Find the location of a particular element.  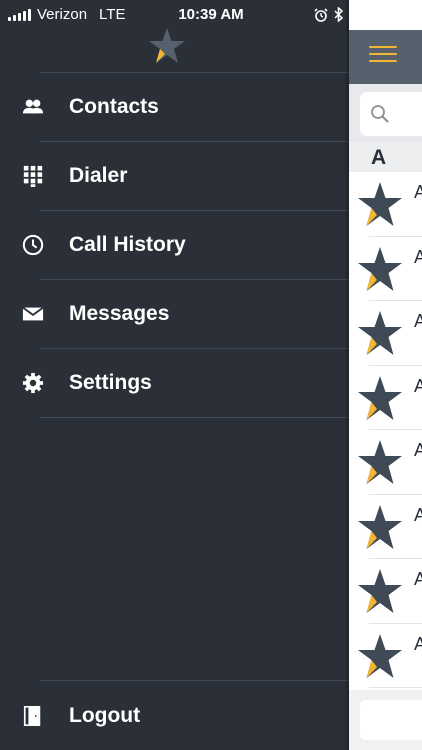

menu-item-label: Call History is located at coordinates (127, 244).